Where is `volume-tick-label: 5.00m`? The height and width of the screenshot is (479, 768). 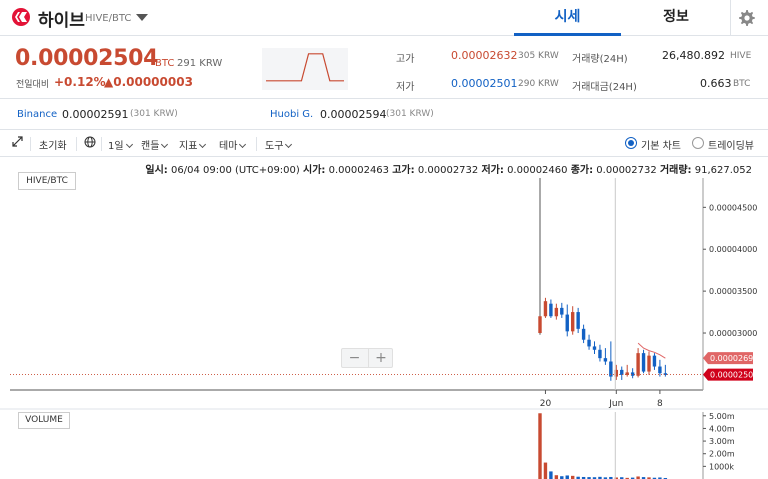
volume-tick-label: 5.00m is located at coordinates (722, 416).